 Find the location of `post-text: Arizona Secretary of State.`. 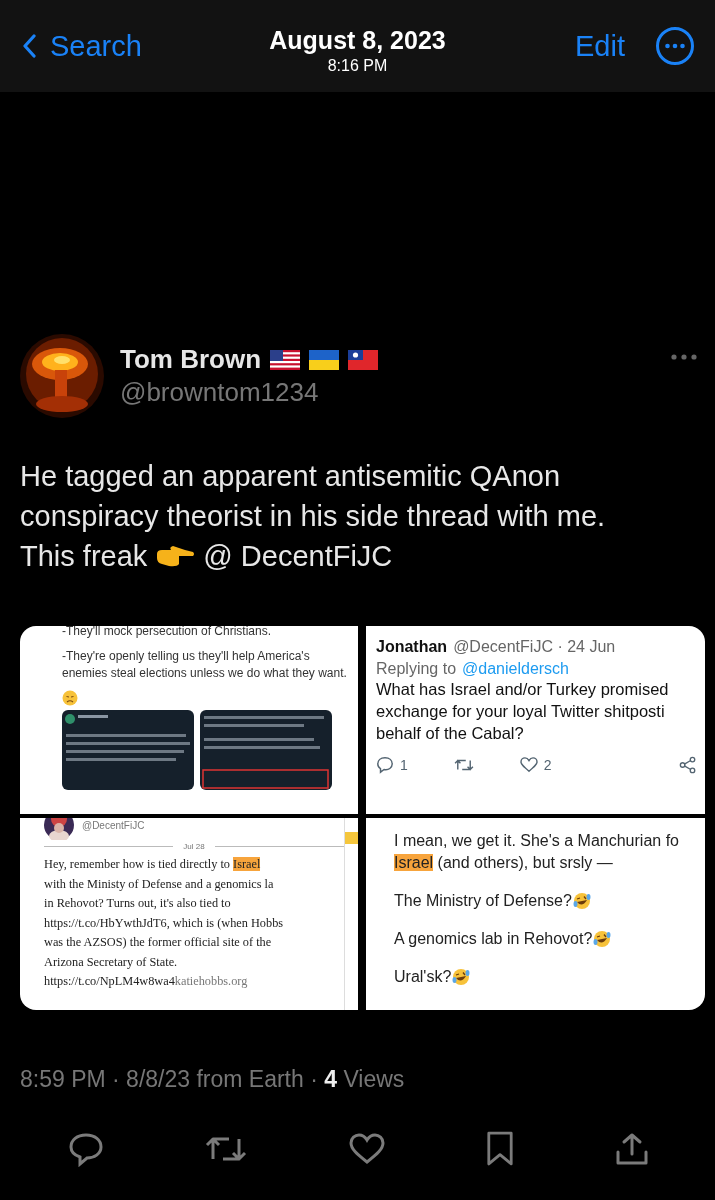

post-text: Arizona Secretary of State. is located at coordinates (111, 962).